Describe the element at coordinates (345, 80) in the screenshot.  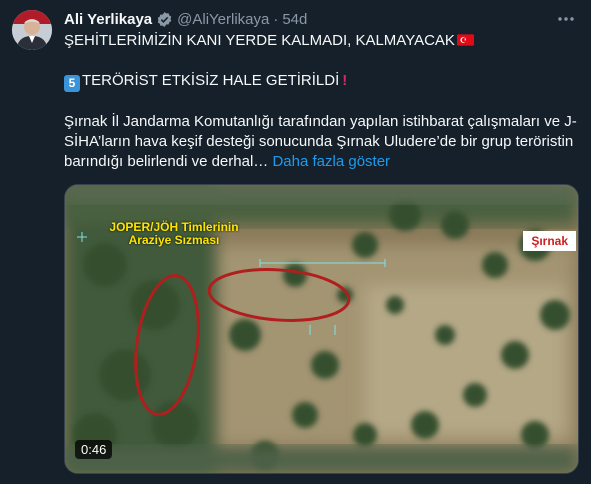
I see `exclamation-icon: !` at that location.